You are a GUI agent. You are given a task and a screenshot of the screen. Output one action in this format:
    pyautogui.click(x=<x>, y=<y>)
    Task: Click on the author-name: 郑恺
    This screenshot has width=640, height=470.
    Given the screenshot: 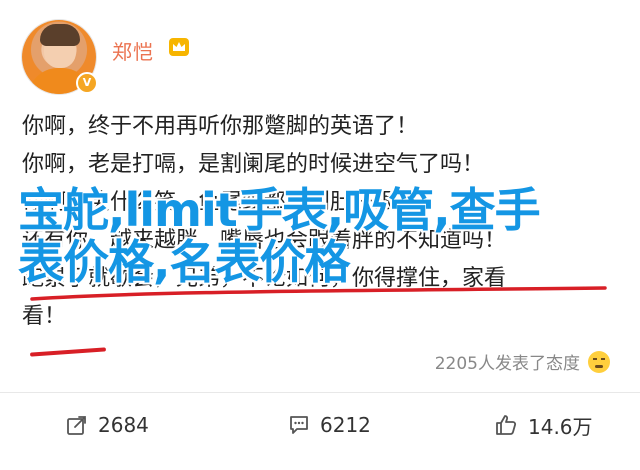 What is the action you would take?
    pyautogui.click(x=133, y=50)
    